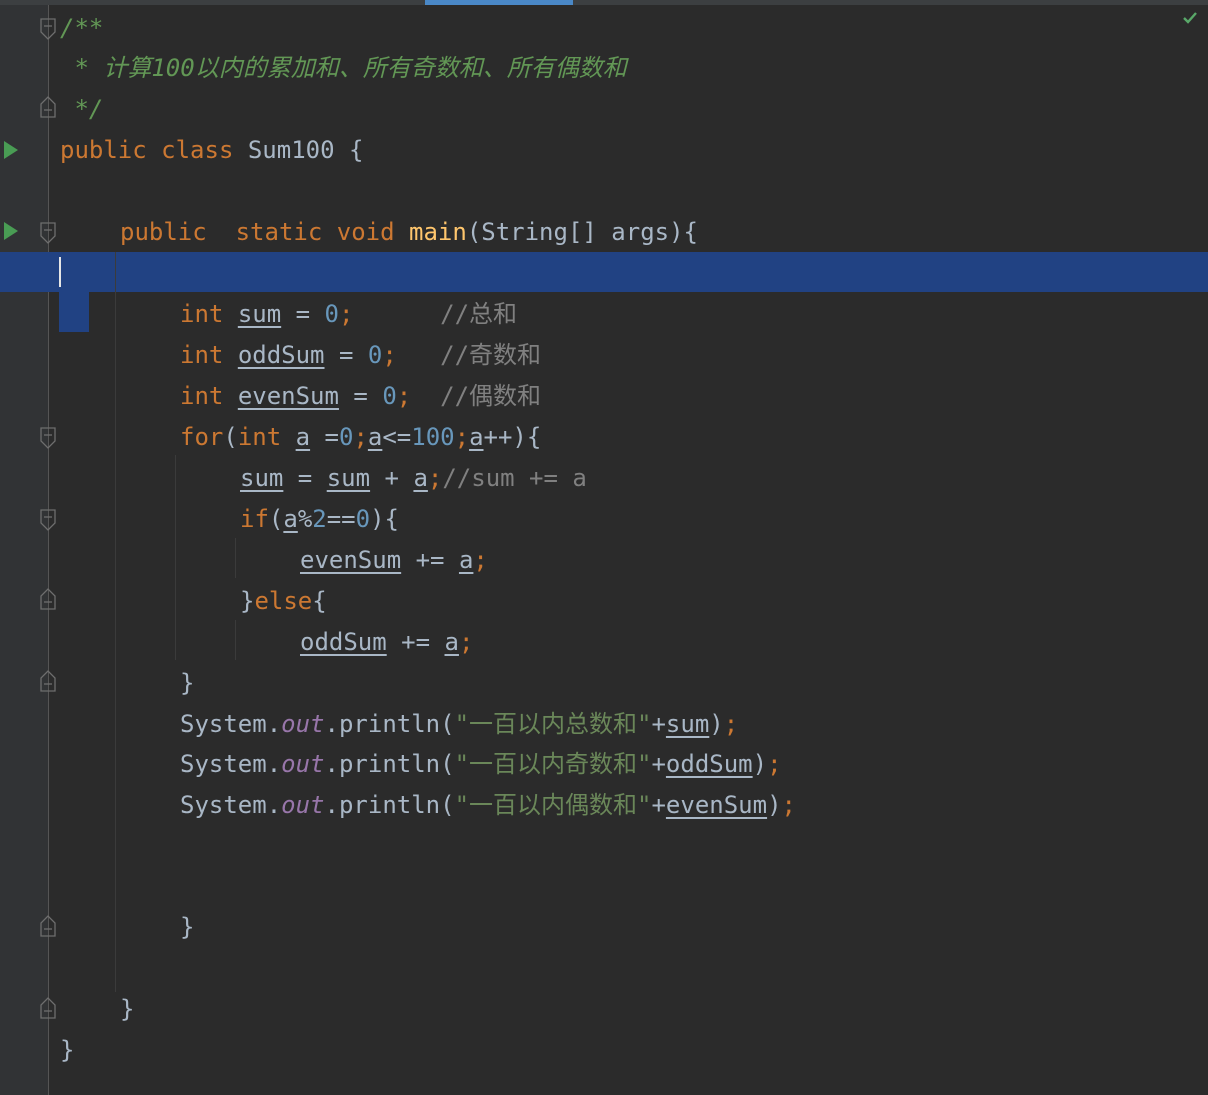  I want to click on code-line-for-loop: for(int a =0;a<=100;a++){, so click(360, 437).